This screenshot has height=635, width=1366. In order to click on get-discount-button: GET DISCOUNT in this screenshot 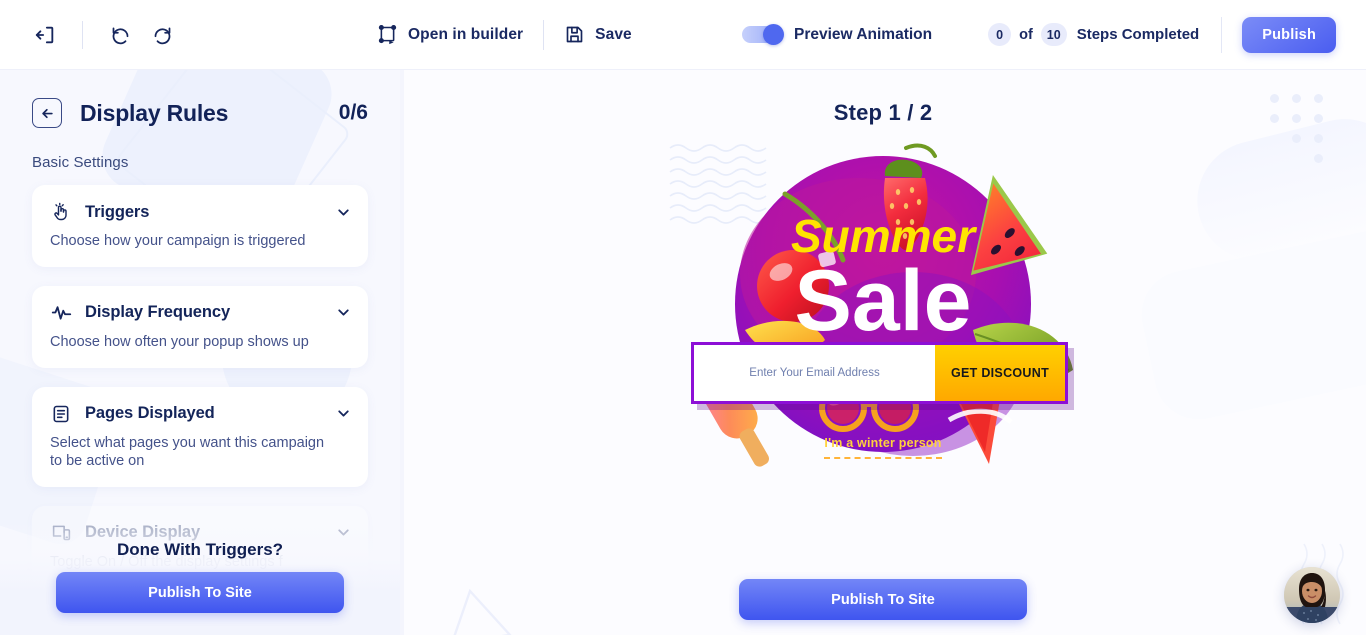, I will do `click(1000, 373)`.